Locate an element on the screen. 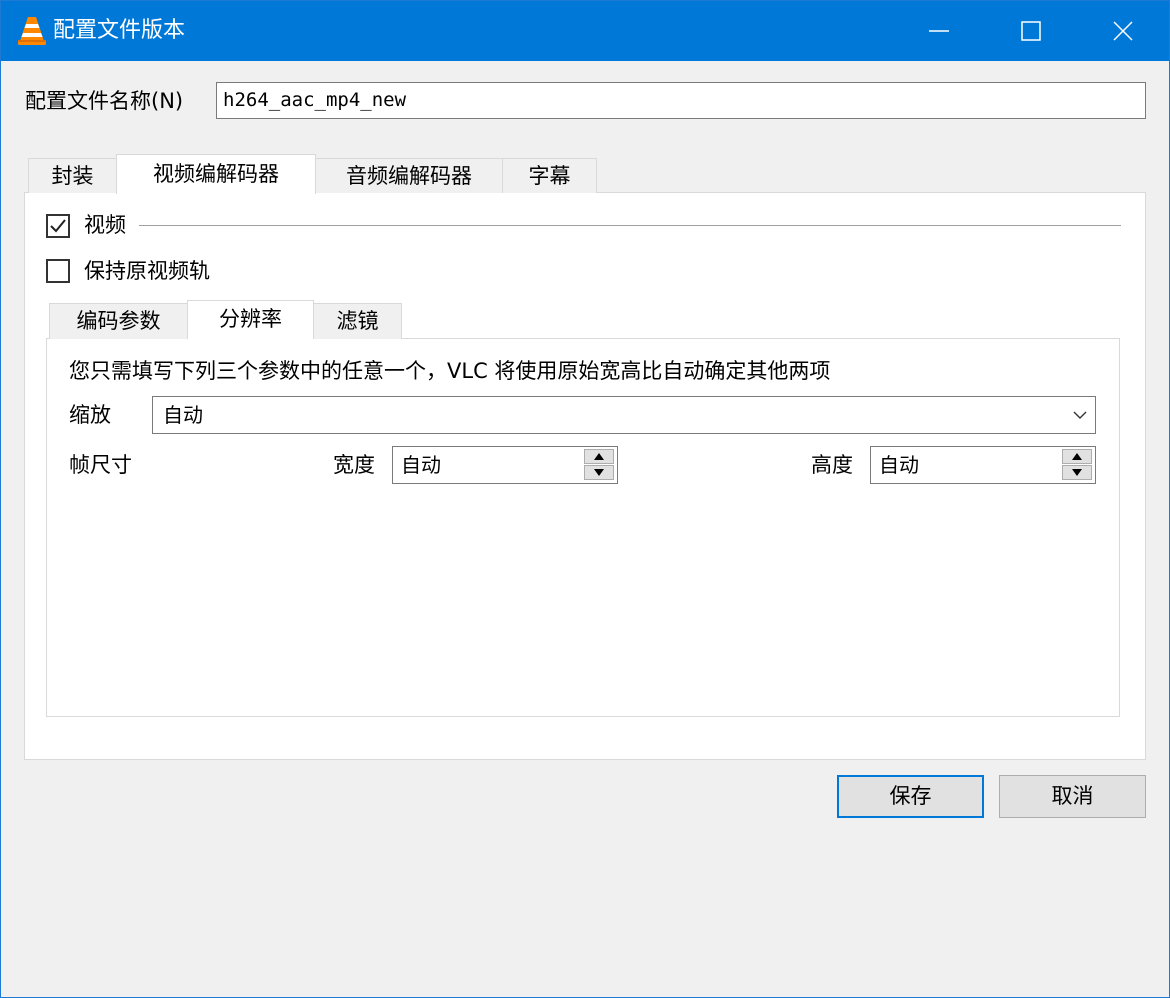  save-button: 保存 is located at coordinates (910, 796).